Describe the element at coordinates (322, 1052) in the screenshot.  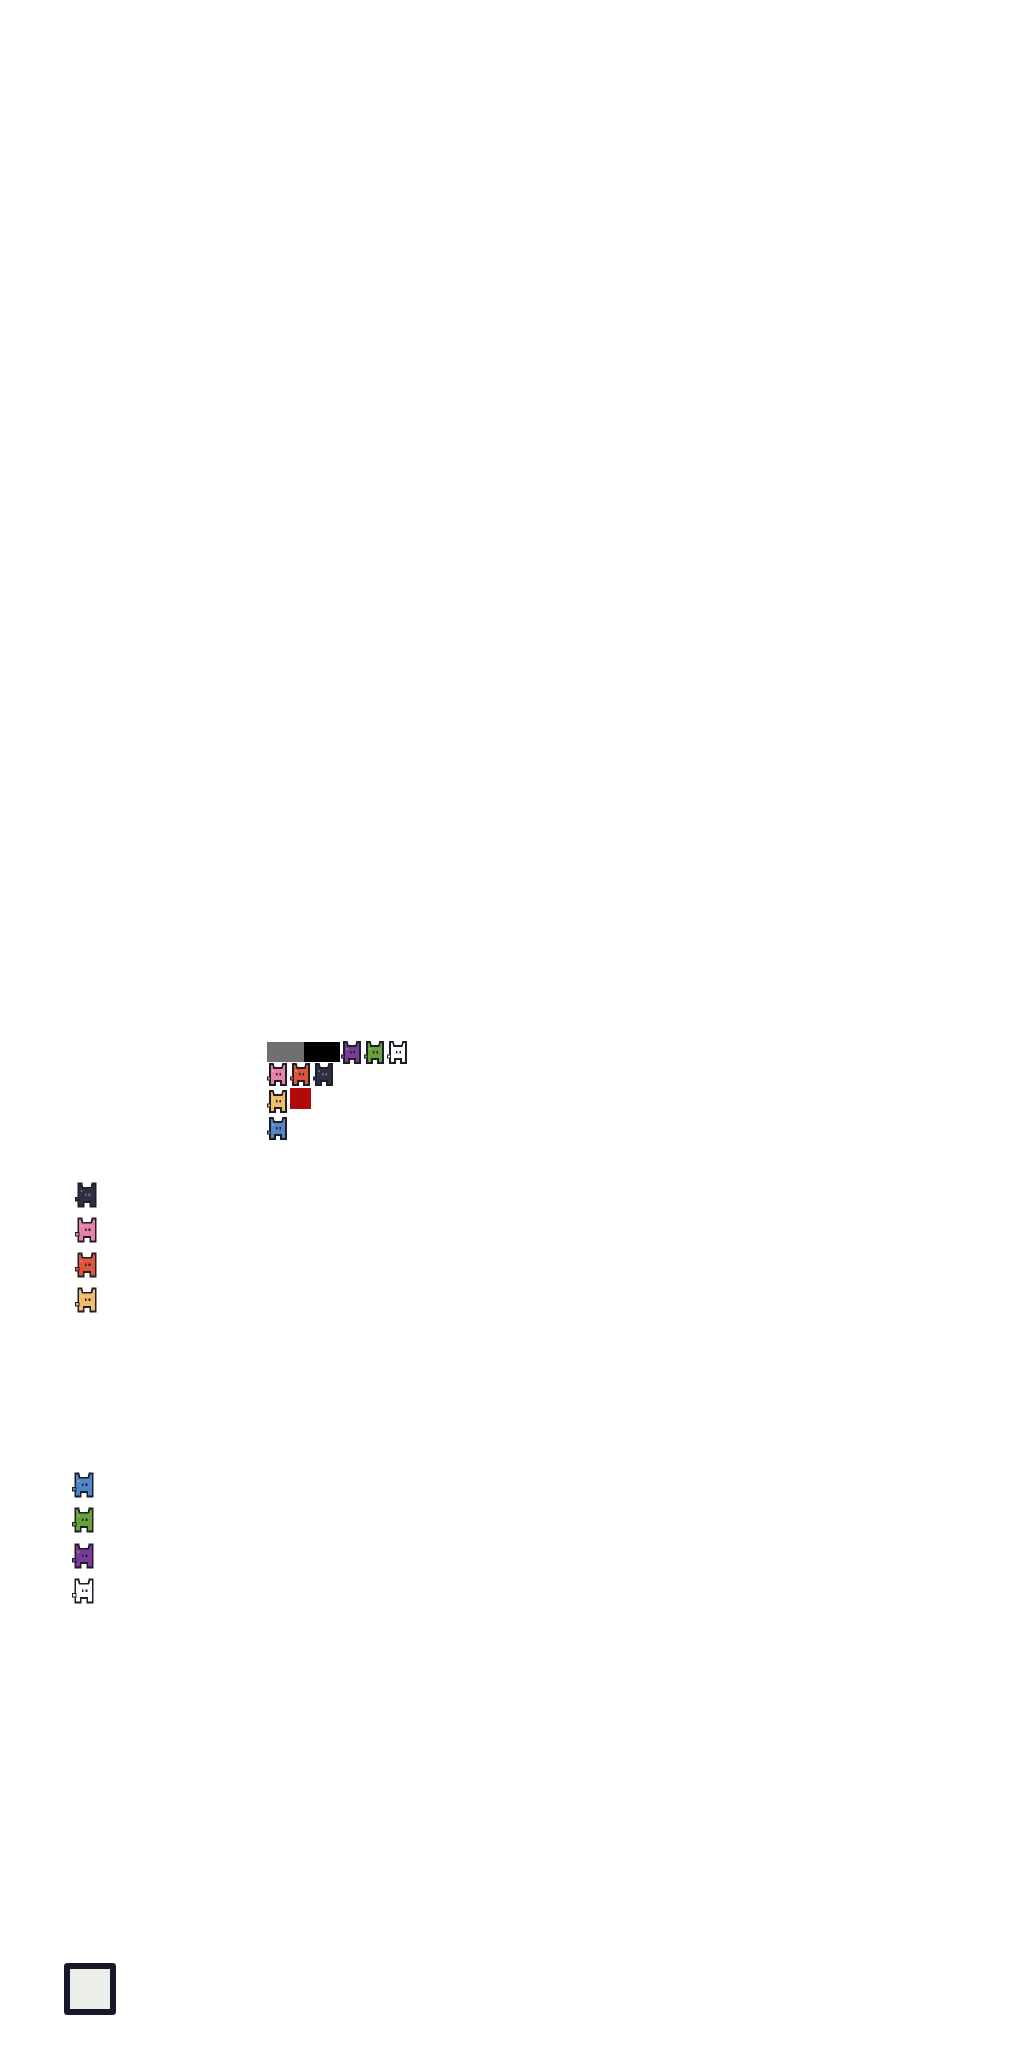
I see `black-swatch` at that location.